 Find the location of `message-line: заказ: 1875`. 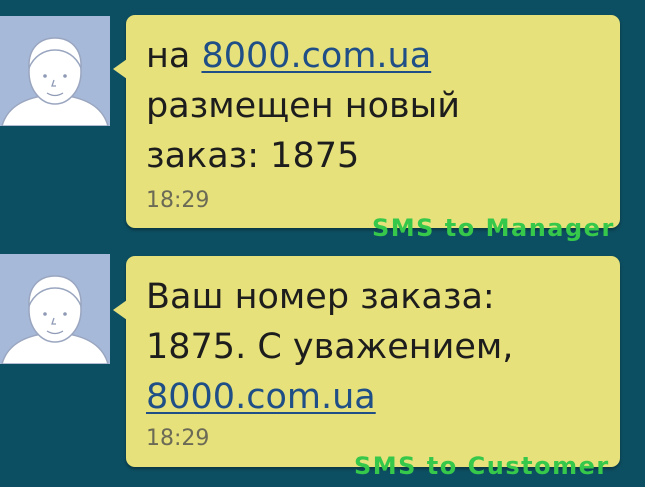

message-line: заказ: 1875 is located at coordinates (253, 156).